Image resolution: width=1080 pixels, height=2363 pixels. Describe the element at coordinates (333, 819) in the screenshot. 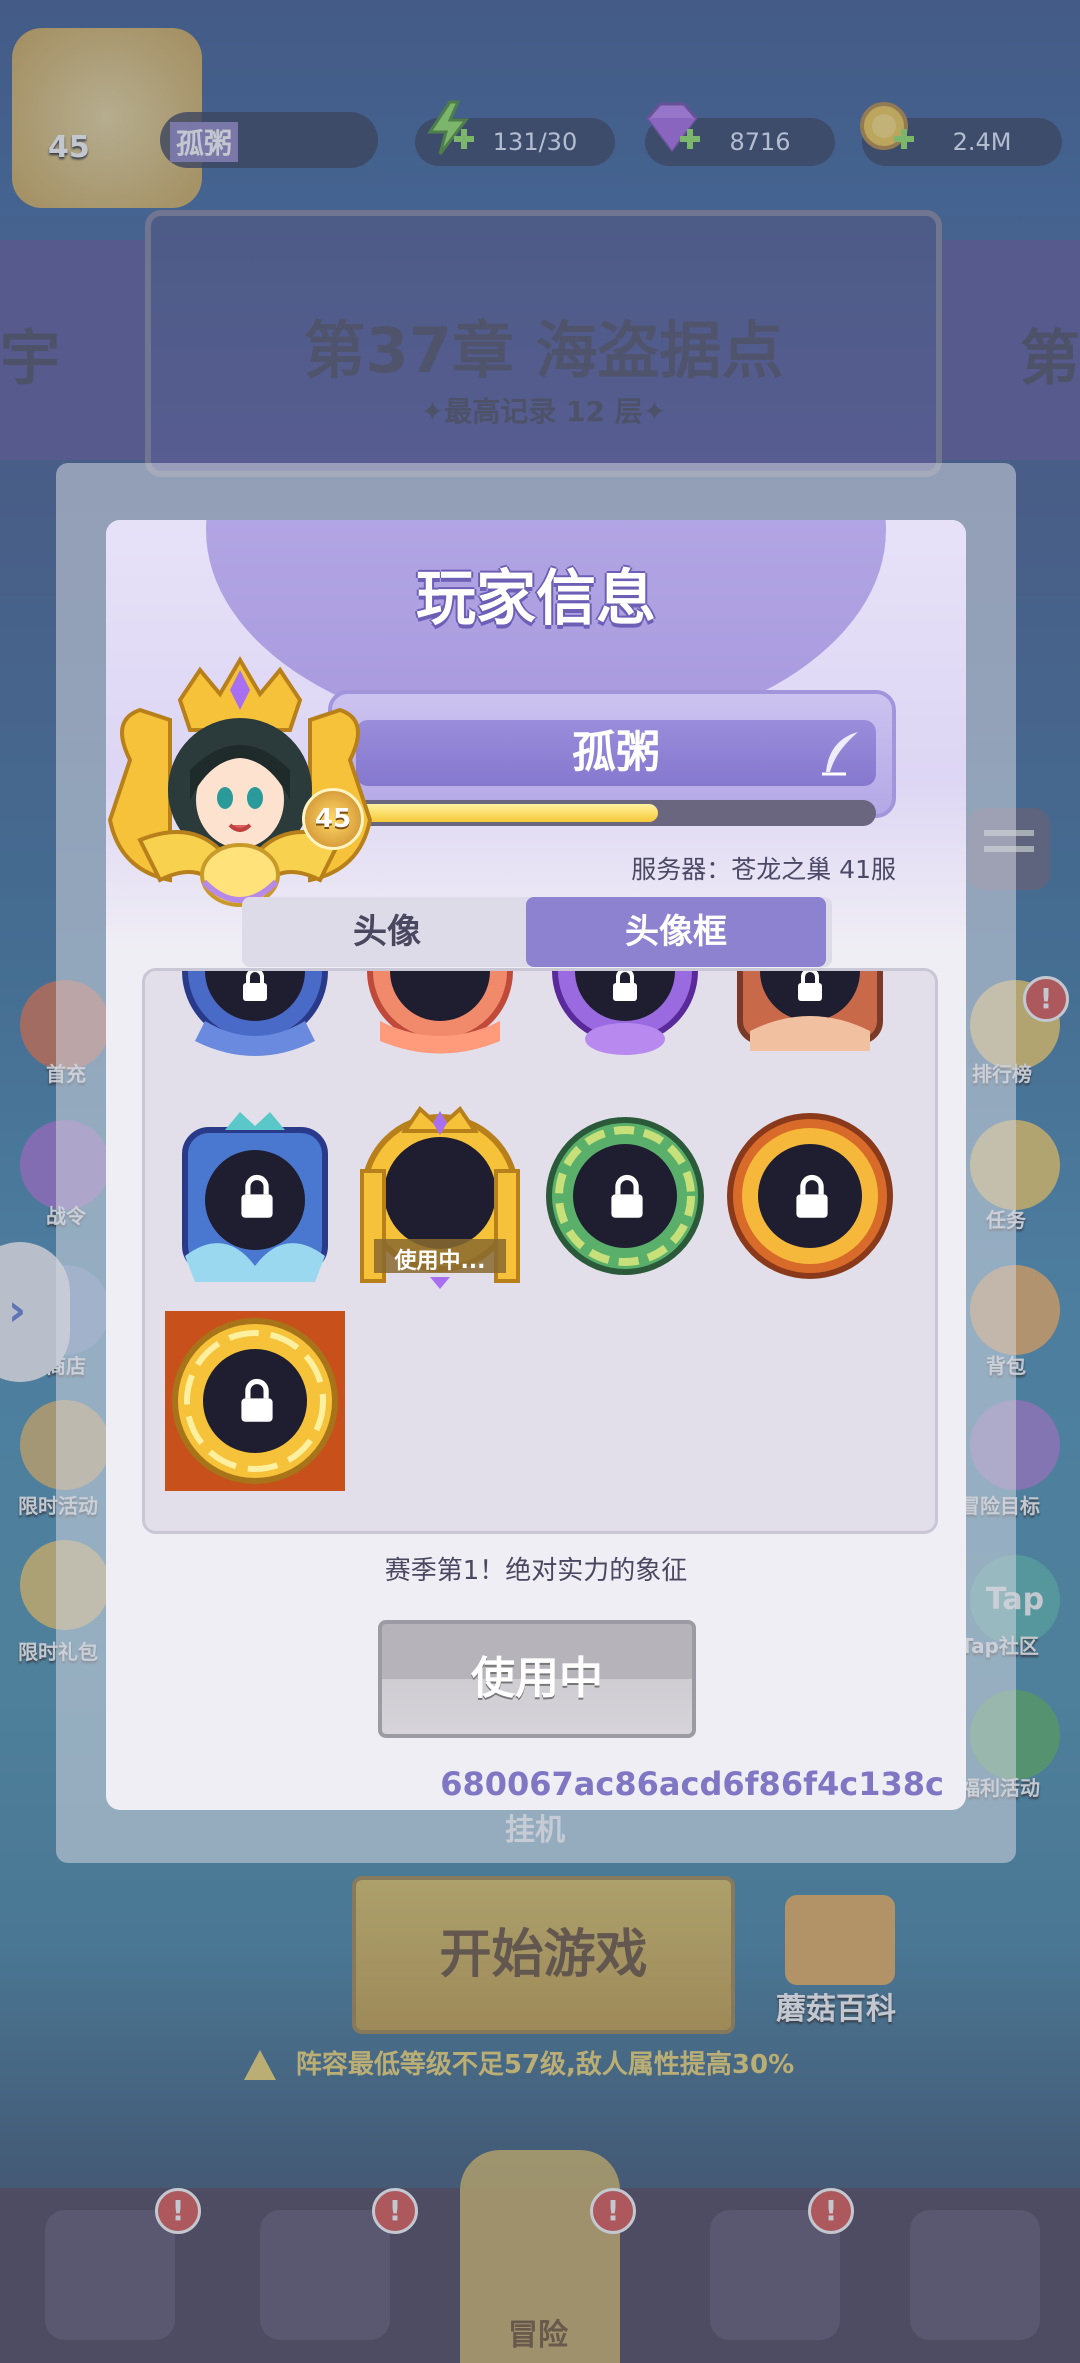

I see `player-level-badge: 45` at that location.